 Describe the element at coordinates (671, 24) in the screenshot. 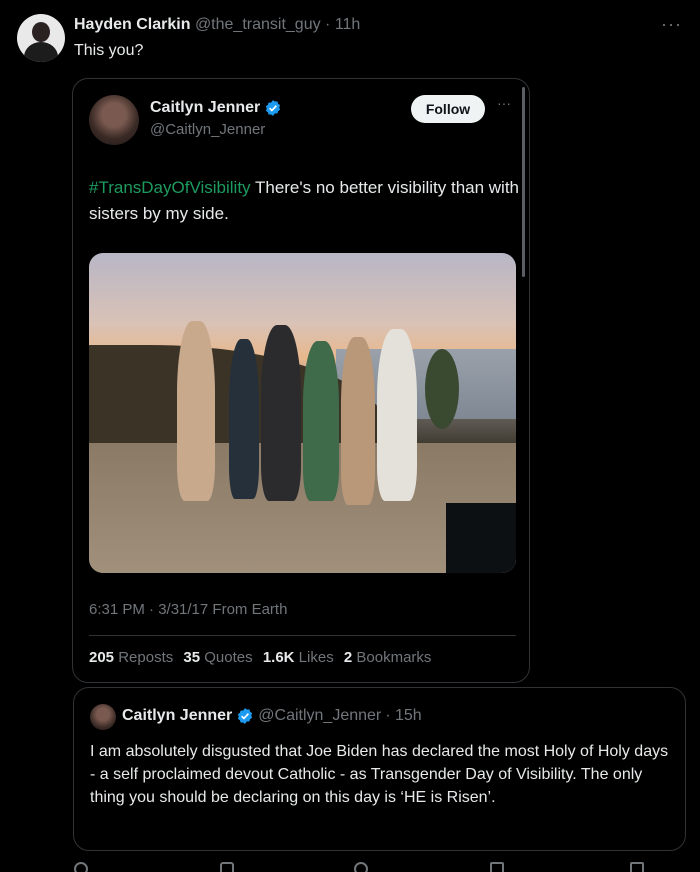

I see `outer-more-icon: ···` at that location.